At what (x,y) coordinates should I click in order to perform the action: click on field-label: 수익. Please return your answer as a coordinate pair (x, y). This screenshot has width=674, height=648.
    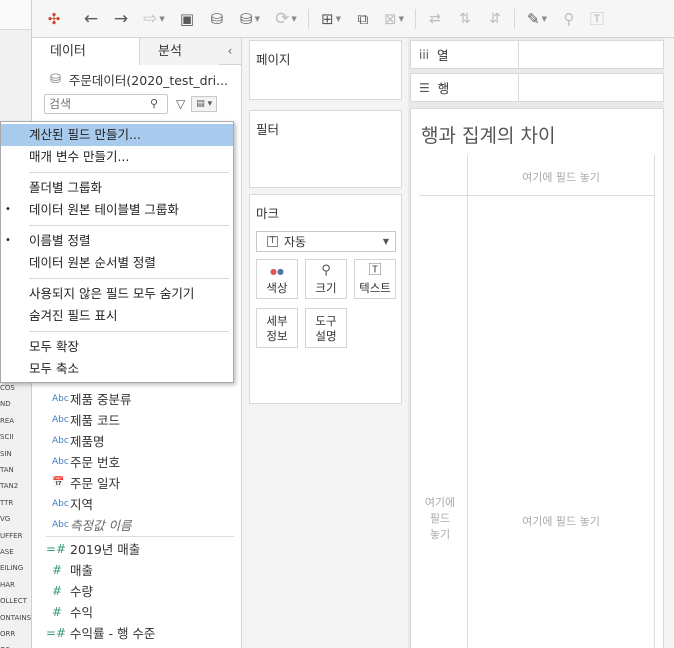
    Looking at the image, I should click on (82, 612).